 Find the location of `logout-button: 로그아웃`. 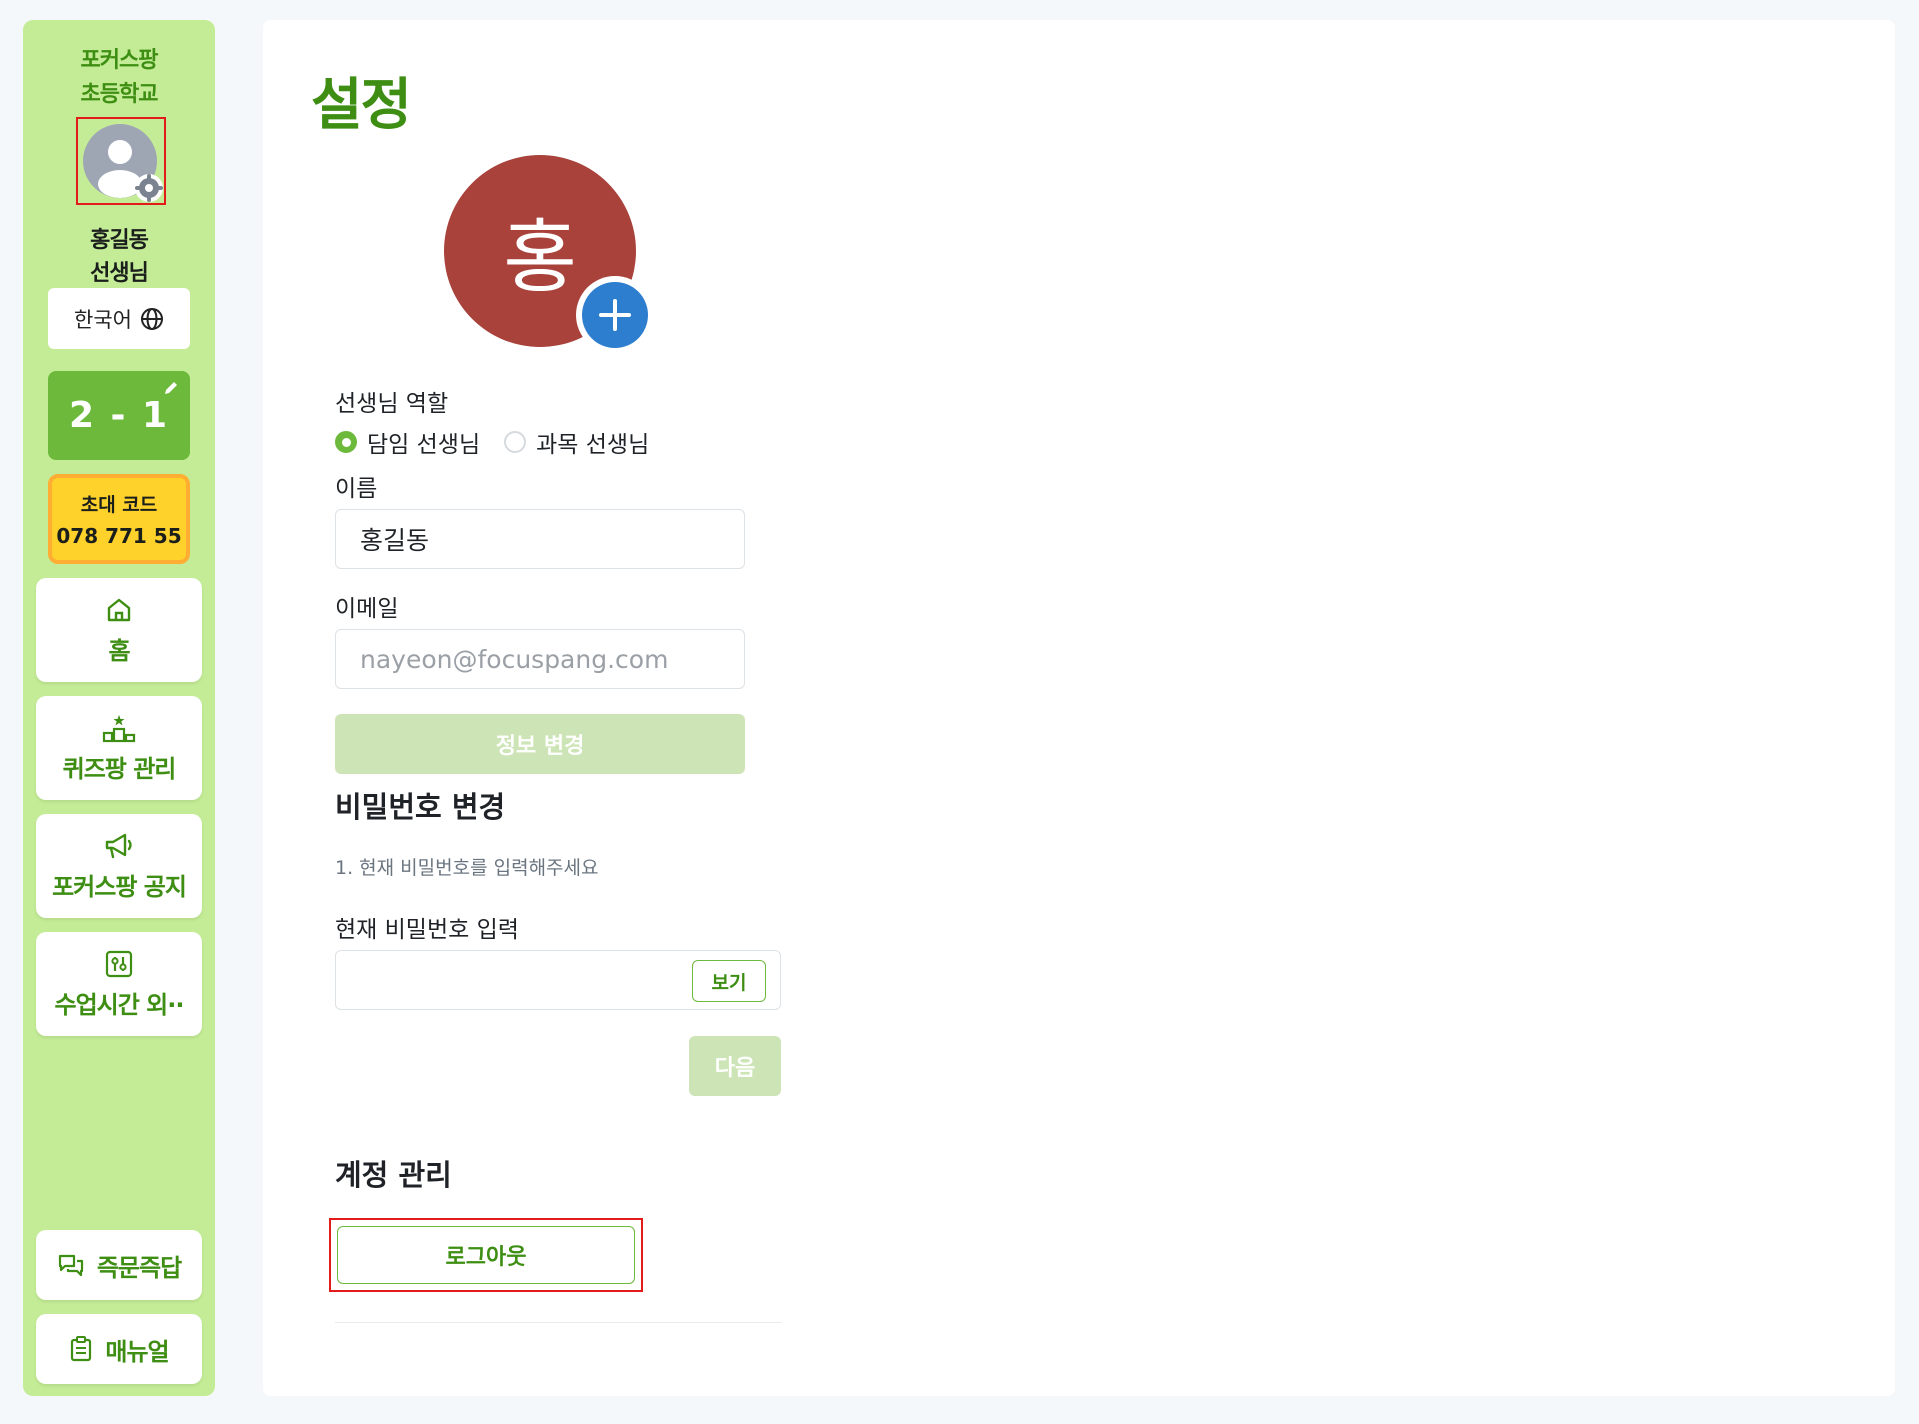

logout-button: 로그아웃 is located at coordinates (486, 1255).